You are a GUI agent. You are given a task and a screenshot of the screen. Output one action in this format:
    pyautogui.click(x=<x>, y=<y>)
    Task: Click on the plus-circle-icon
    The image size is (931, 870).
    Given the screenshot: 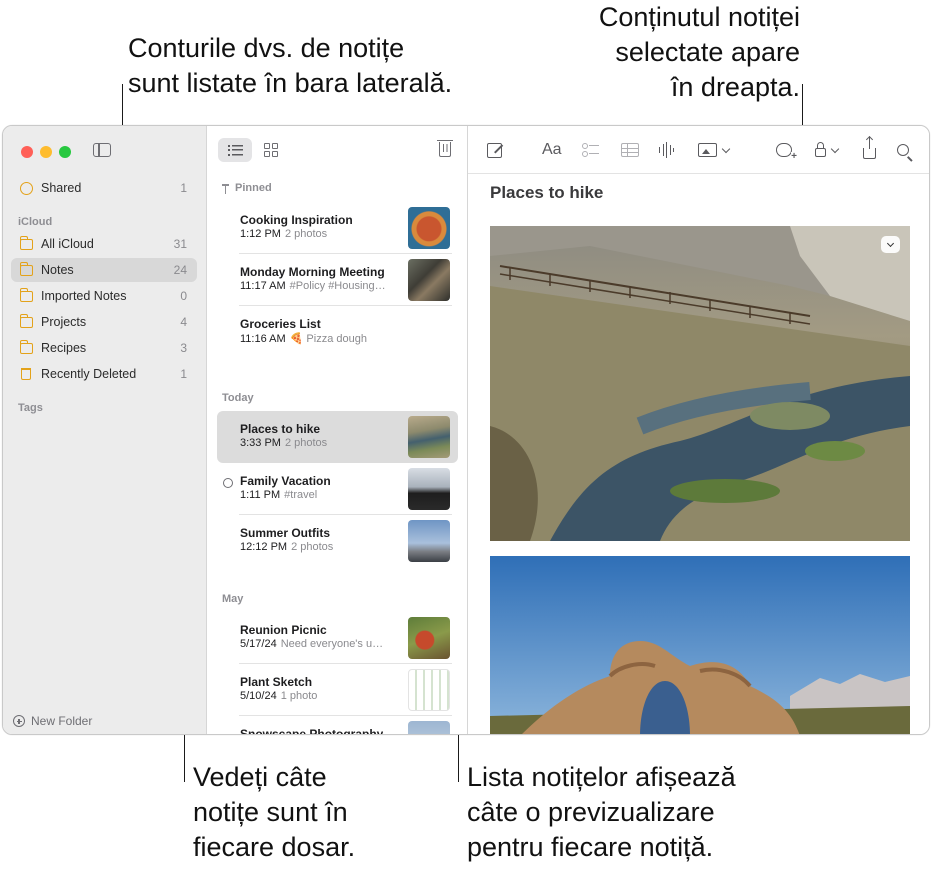 What is the action you would take?
    pyautogui.click(x=19, y=721)
    